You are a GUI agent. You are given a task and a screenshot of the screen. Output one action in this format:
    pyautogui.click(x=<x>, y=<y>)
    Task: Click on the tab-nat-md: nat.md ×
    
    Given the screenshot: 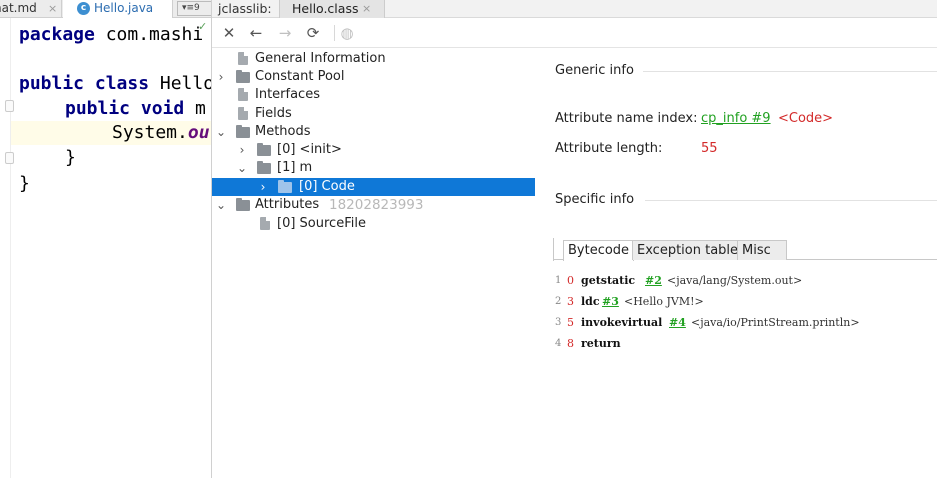 What is the action you would take?
    pyautogui.click(x=31, y=9)
    